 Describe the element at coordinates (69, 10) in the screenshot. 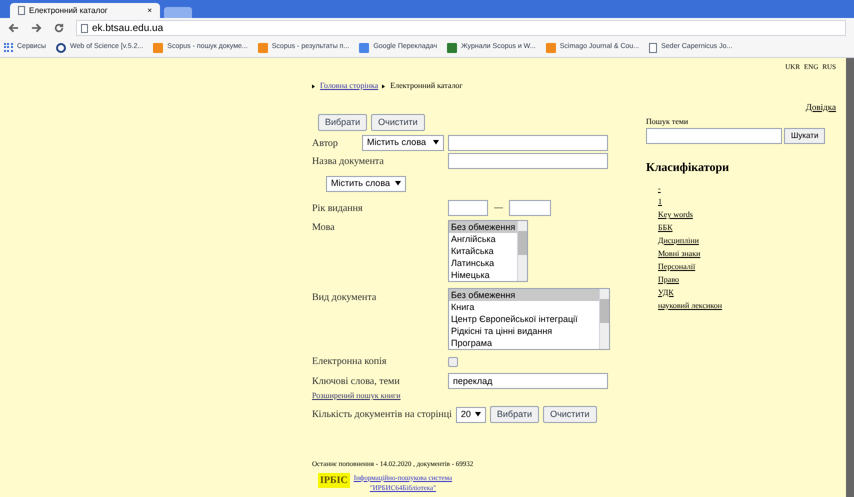

I see `tab-title: Електронний каталог` at that location.